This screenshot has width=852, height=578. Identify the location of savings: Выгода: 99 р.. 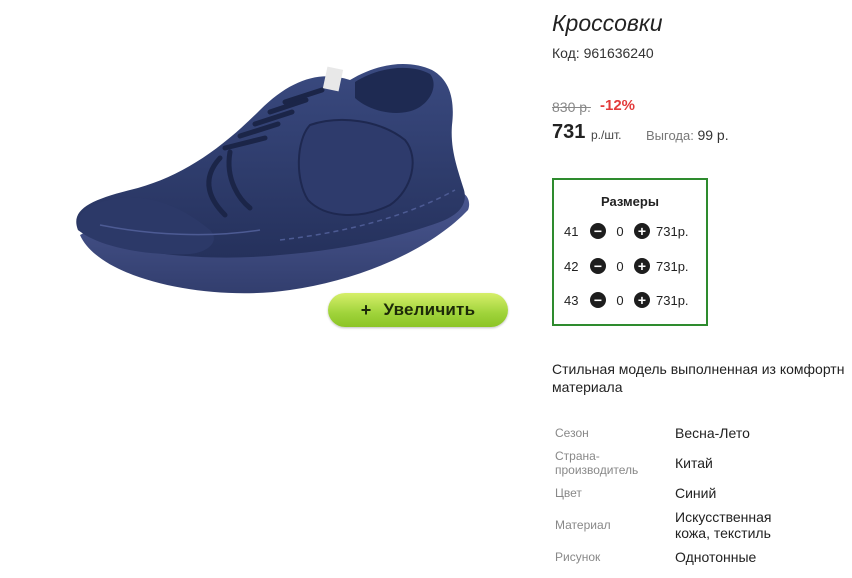
(687, 135).